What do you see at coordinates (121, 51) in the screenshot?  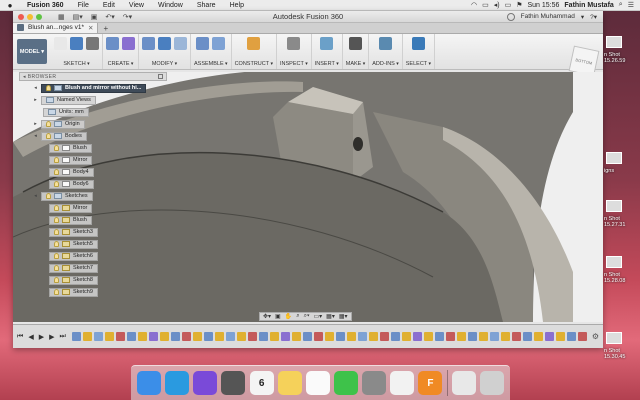 I see `ribbon-group-create: CREATE ▾` at bounding box center [121, 51].